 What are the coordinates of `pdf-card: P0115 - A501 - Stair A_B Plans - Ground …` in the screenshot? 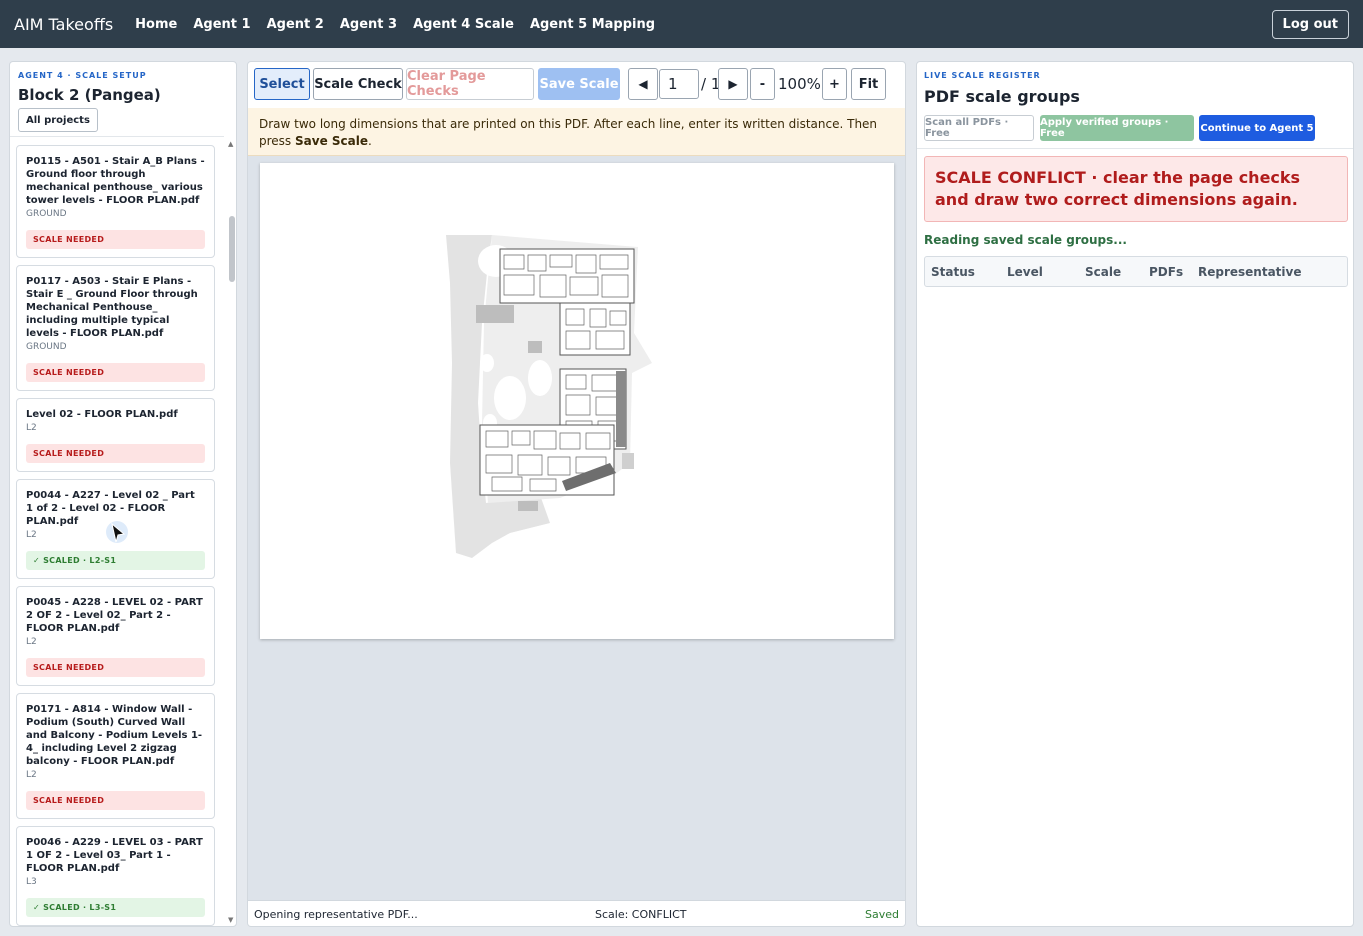 It's located at (115, 201).